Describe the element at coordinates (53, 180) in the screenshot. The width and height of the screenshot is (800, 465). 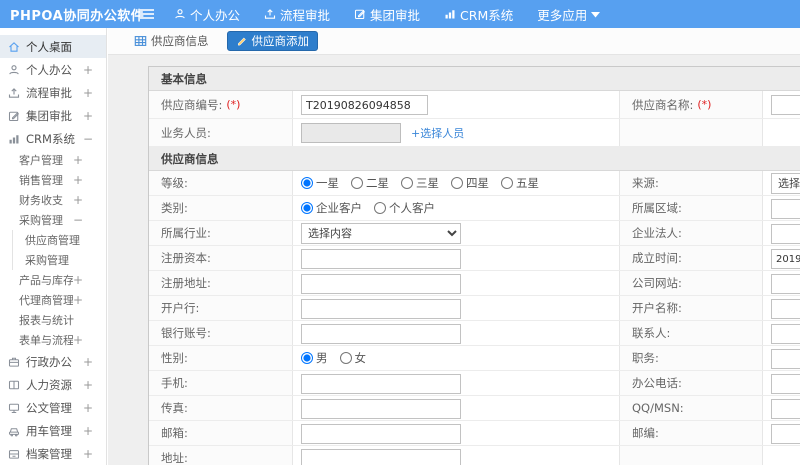
I see `sidebar-item-销售管理: 销售管理 +` at that location.